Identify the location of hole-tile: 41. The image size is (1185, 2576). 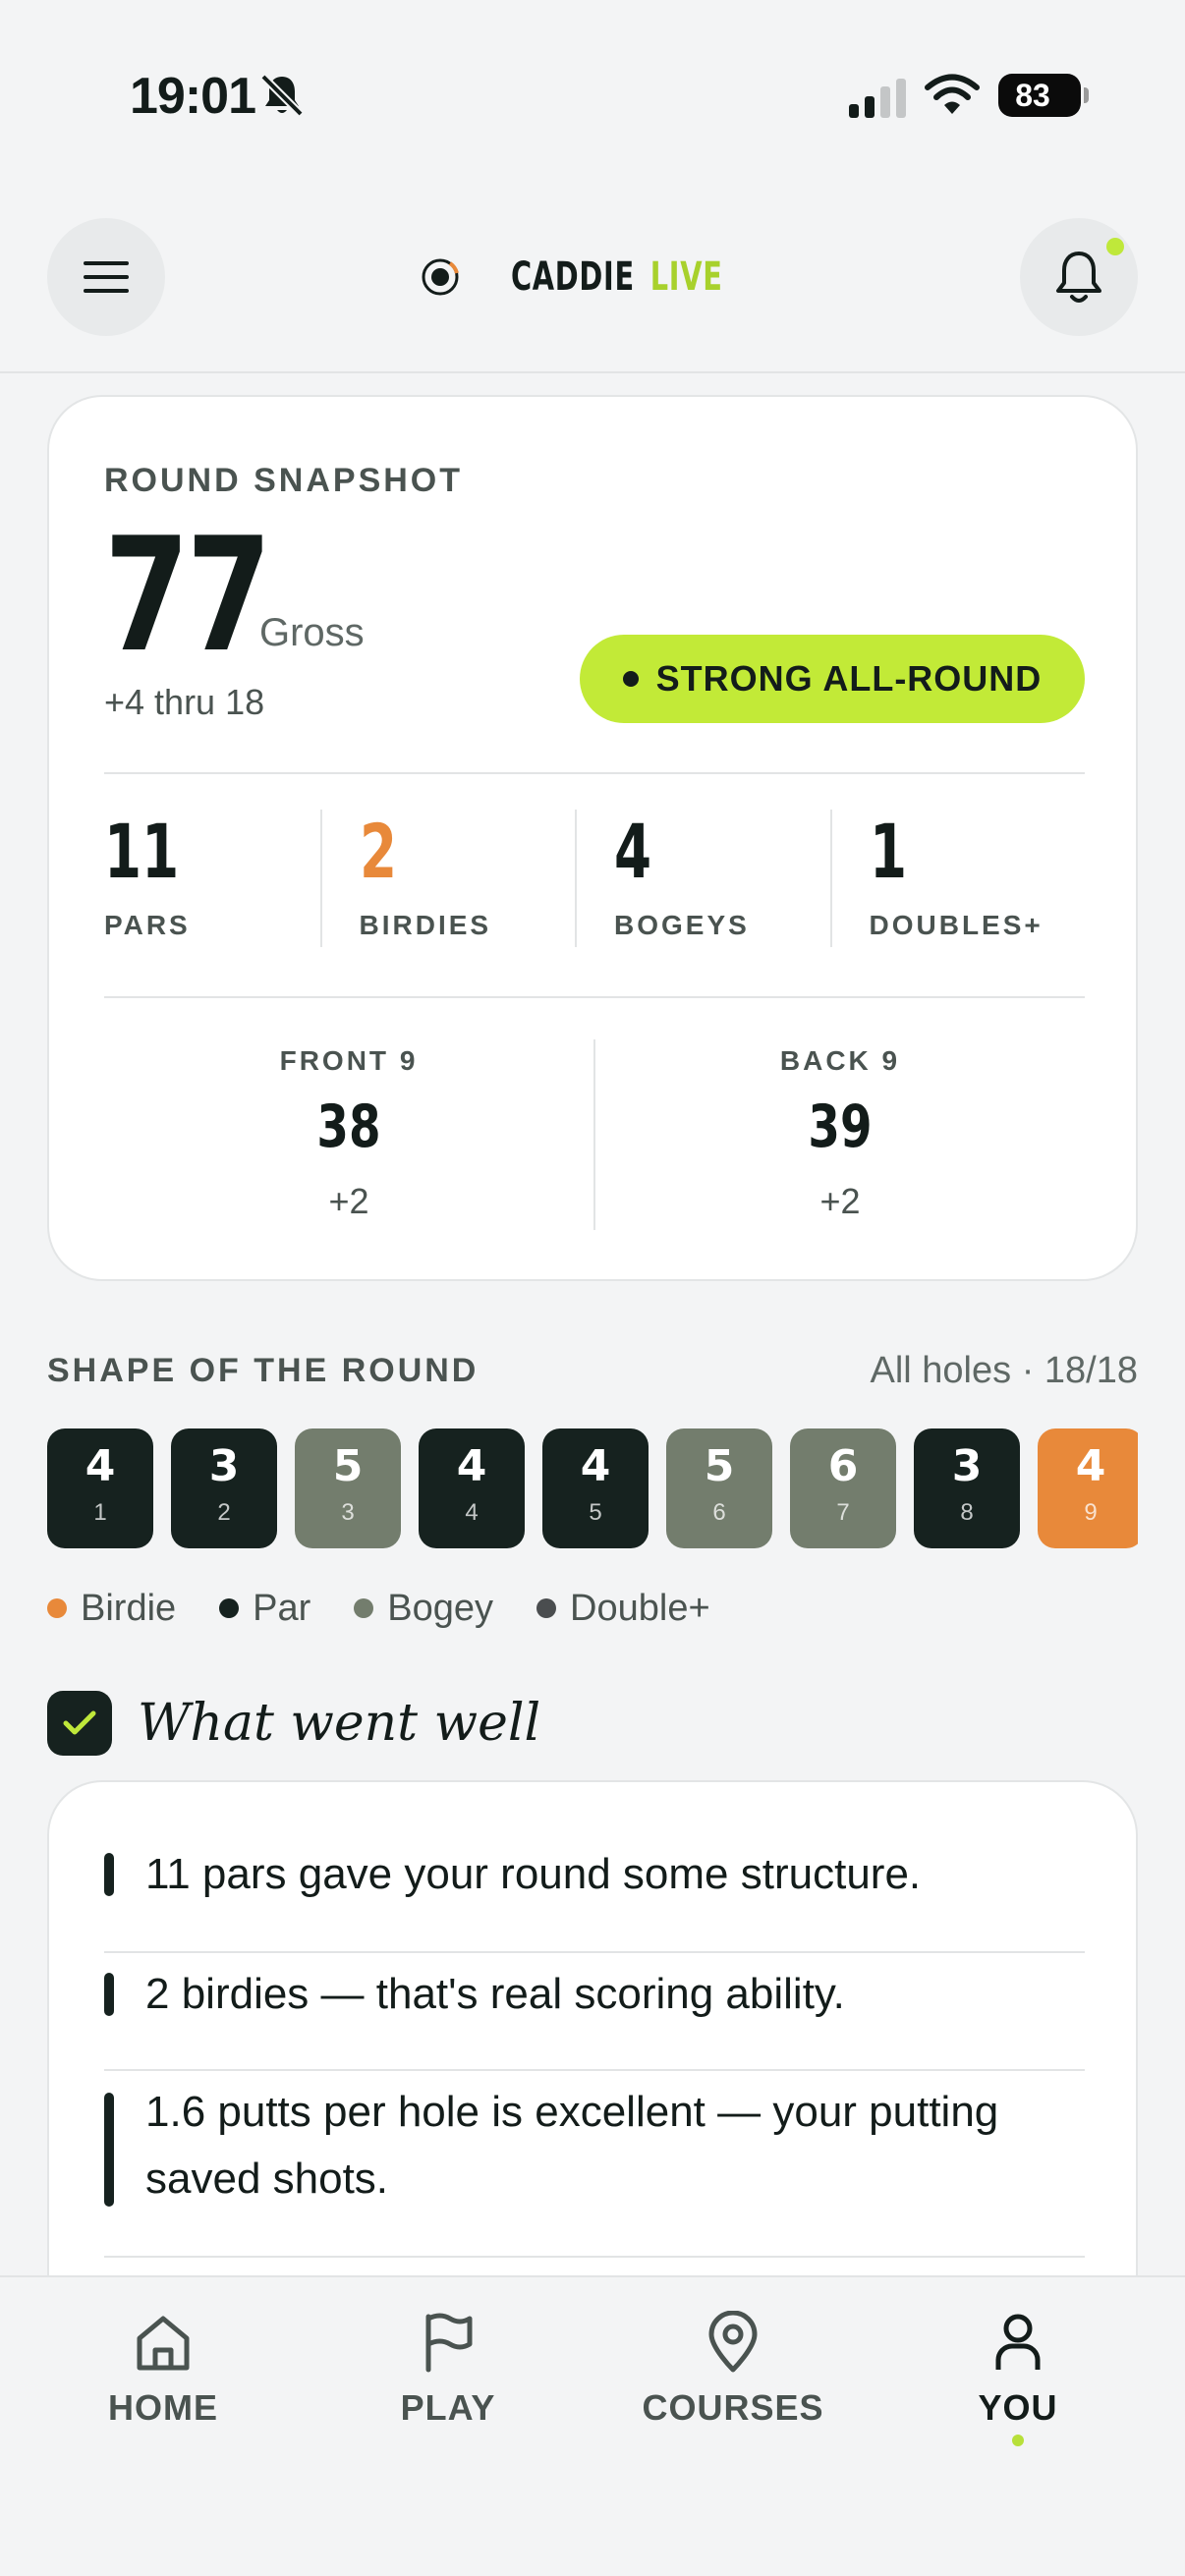
(100, 1488).